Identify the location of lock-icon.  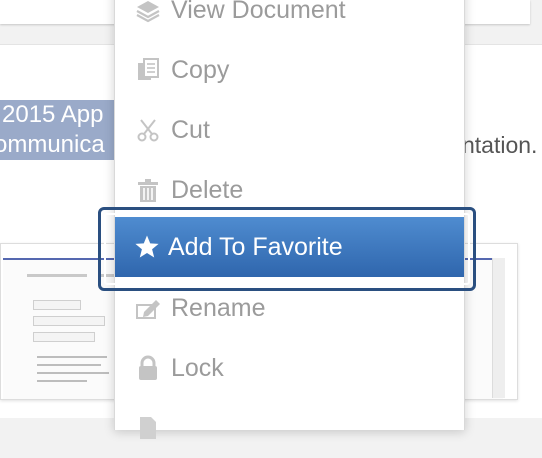
(148, 368).